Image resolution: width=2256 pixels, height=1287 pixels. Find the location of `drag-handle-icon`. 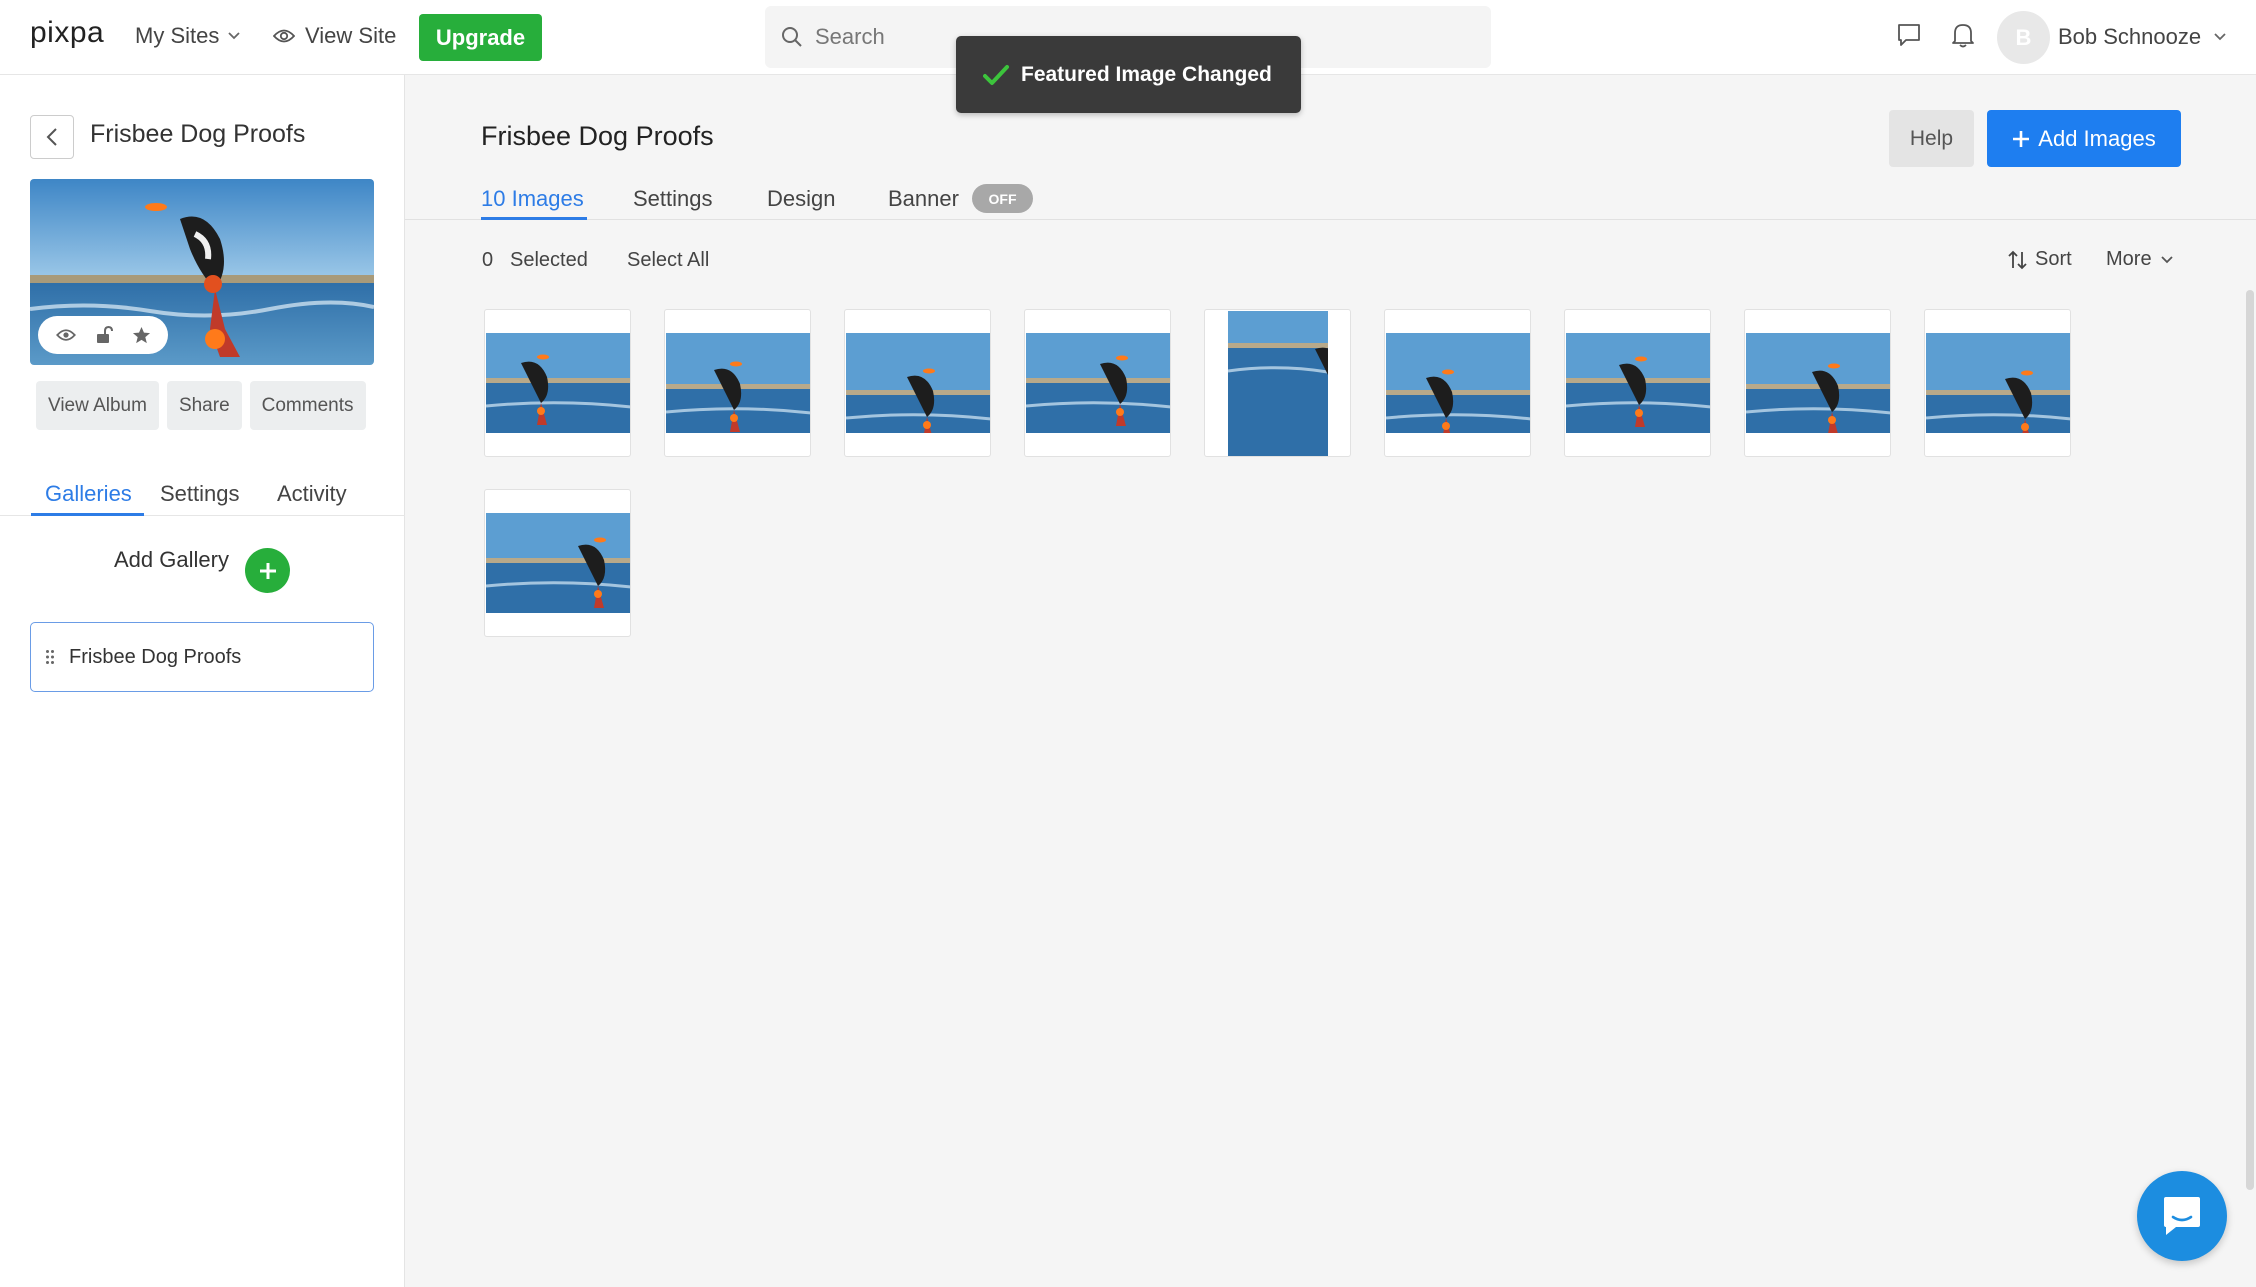

drag-handle-icon is located at coordinates (50, 657).